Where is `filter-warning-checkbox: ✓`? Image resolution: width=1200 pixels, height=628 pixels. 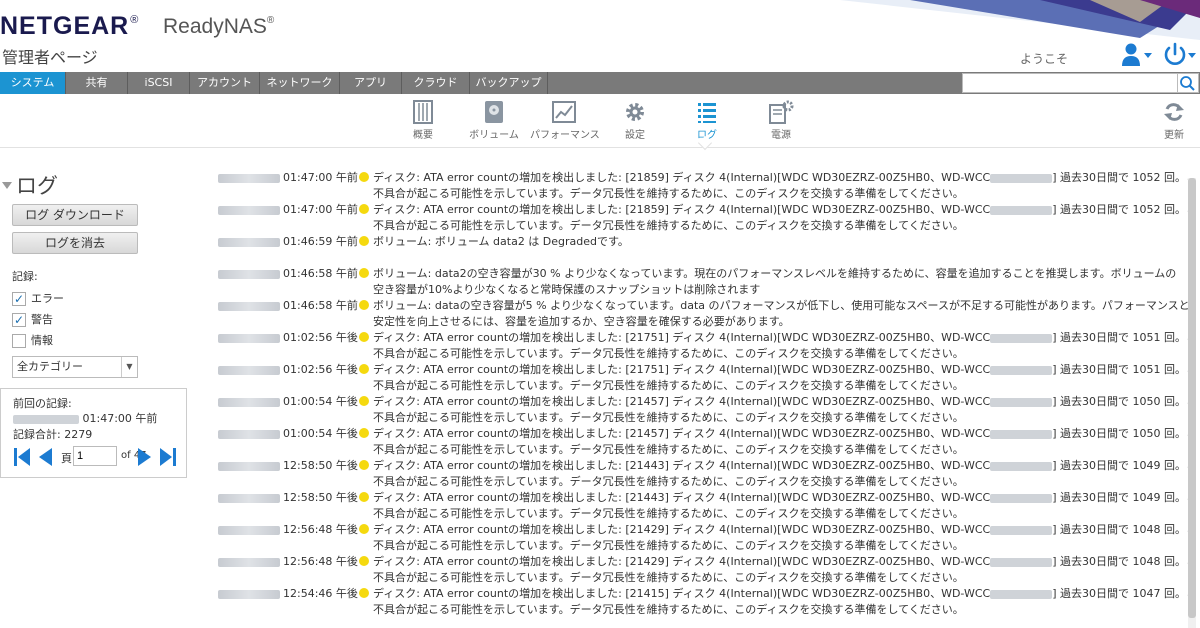 filter-warning-checkbox: ✓ is located at coordinates (19, 320).